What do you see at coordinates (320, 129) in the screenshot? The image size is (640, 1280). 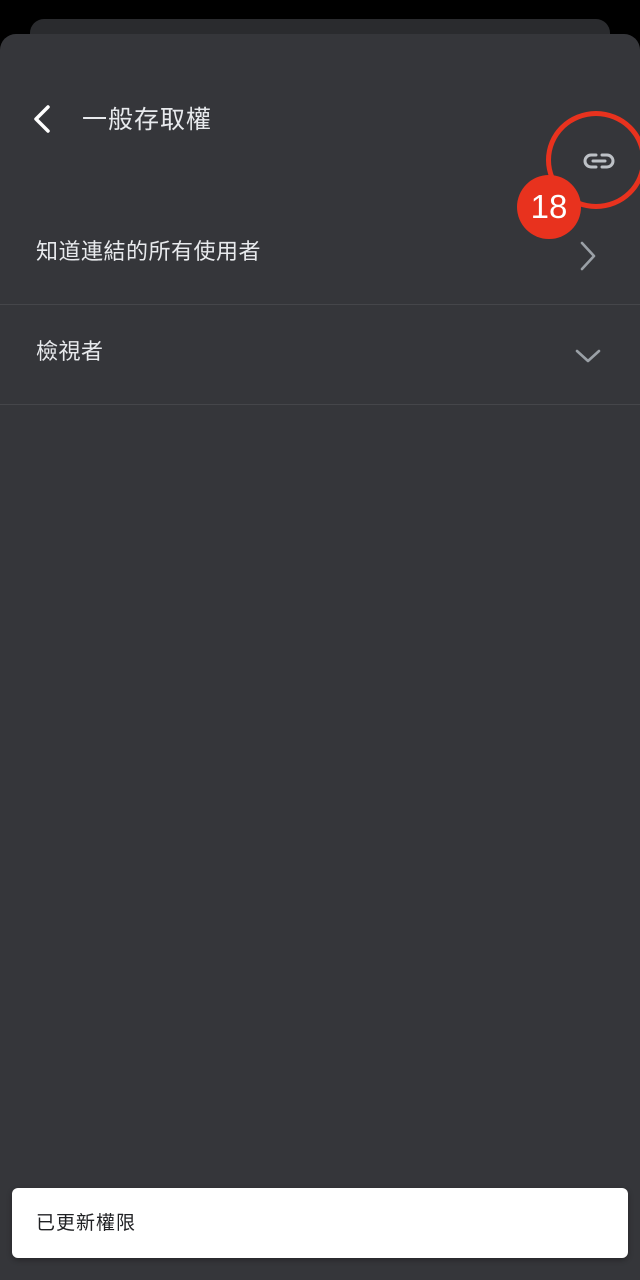 I see `header: 一般存取權` at bounding box center [320, 129].